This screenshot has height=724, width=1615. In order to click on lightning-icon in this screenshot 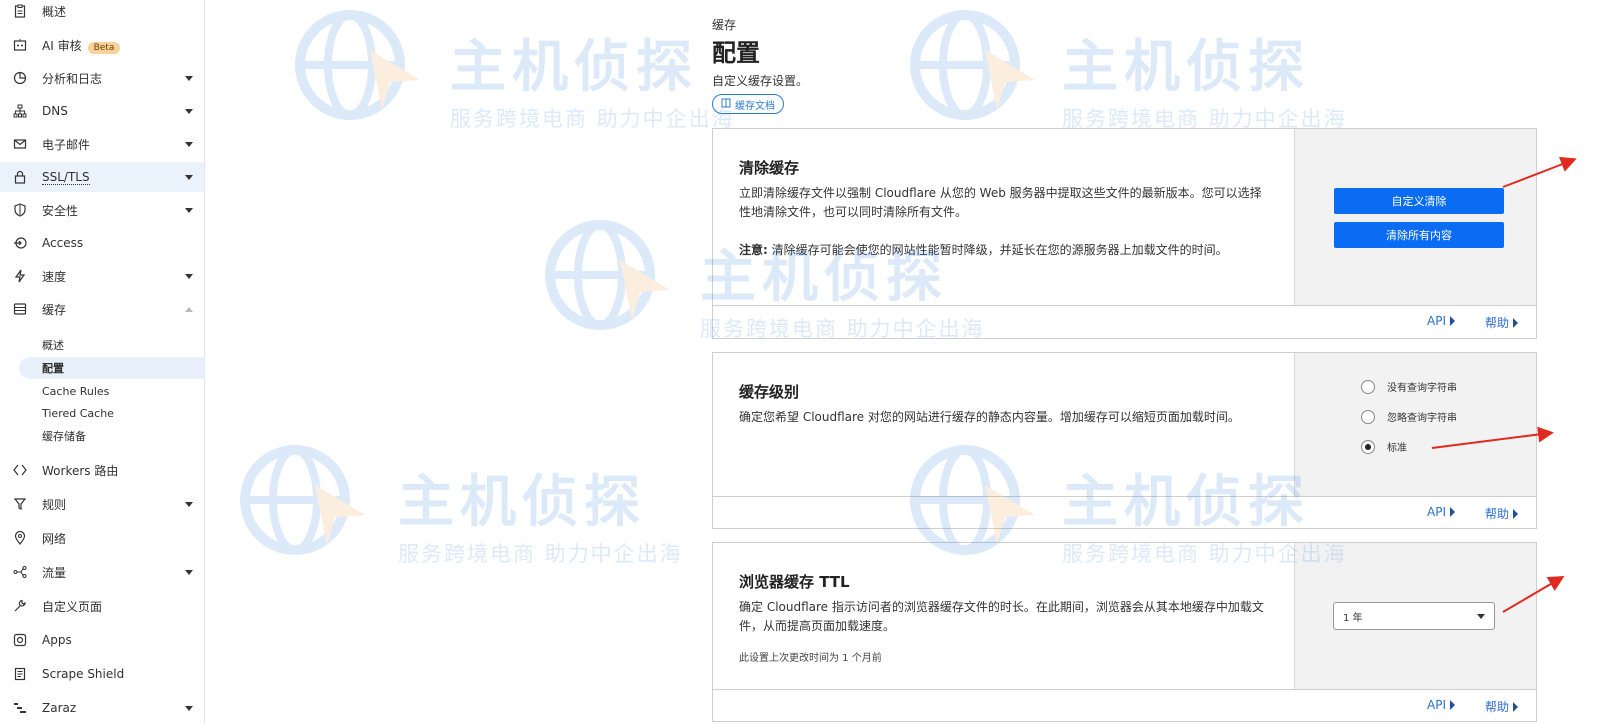, I will do `click(20, 276)`.